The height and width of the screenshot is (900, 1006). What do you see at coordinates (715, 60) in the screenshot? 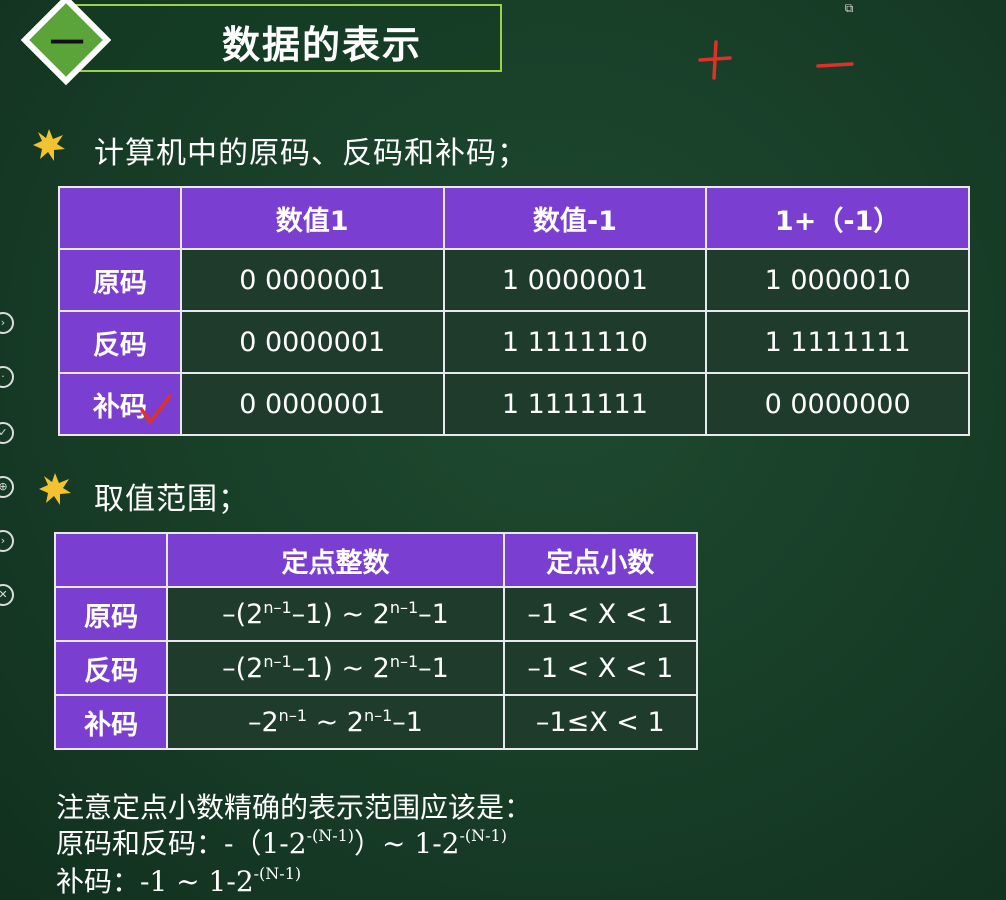
I see `handwritten-plus-mark` at bounding box center [715, 60].